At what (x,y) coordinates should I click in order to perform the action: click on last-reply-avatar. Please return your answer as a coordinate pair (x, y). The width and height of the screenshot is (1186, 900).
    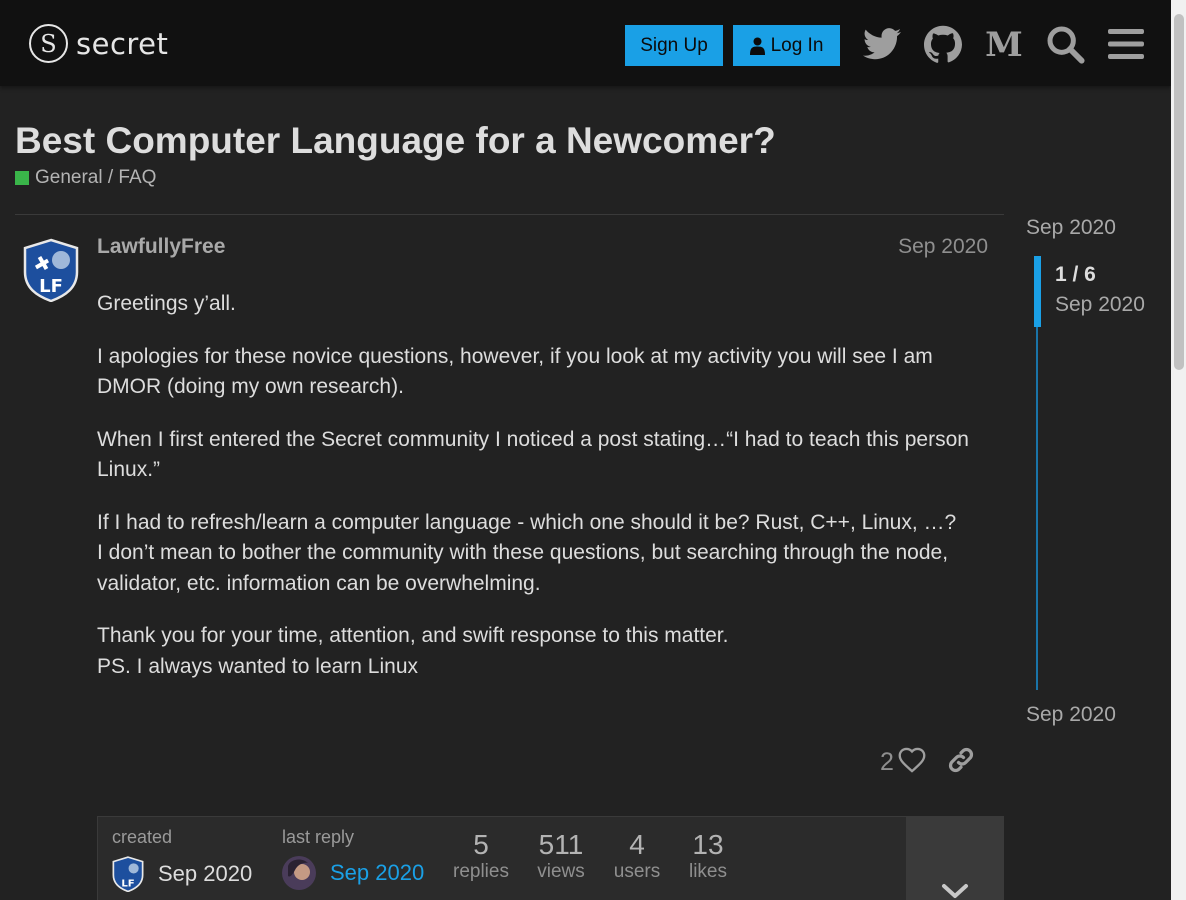
    Looking at the image, I should click on (299, 873).